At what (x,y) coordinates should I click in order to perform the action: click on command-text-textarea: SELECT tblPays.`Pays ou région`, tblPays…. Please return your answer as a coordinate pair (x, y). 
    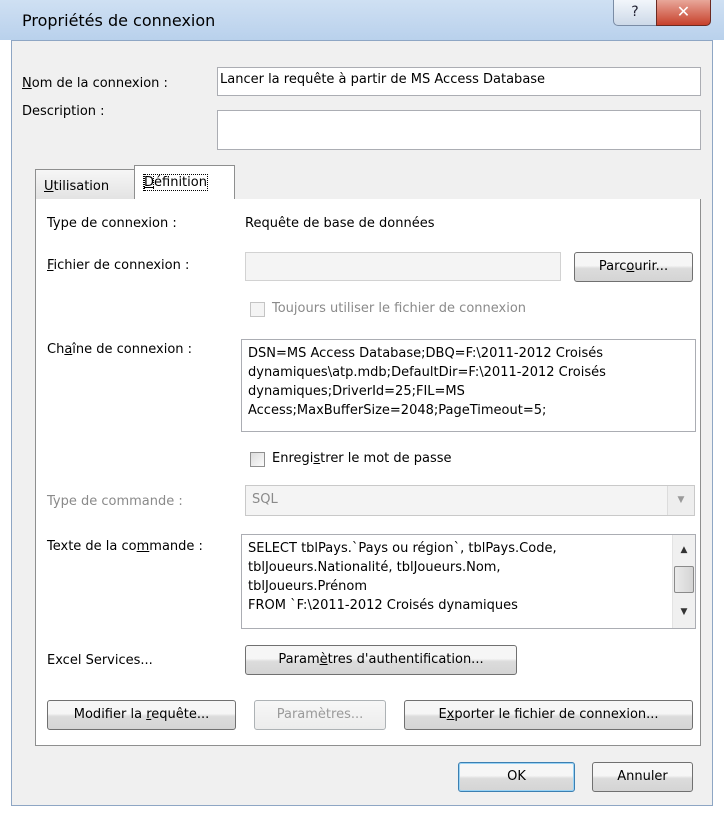
    Looking at the image, I should click on (468, 581).